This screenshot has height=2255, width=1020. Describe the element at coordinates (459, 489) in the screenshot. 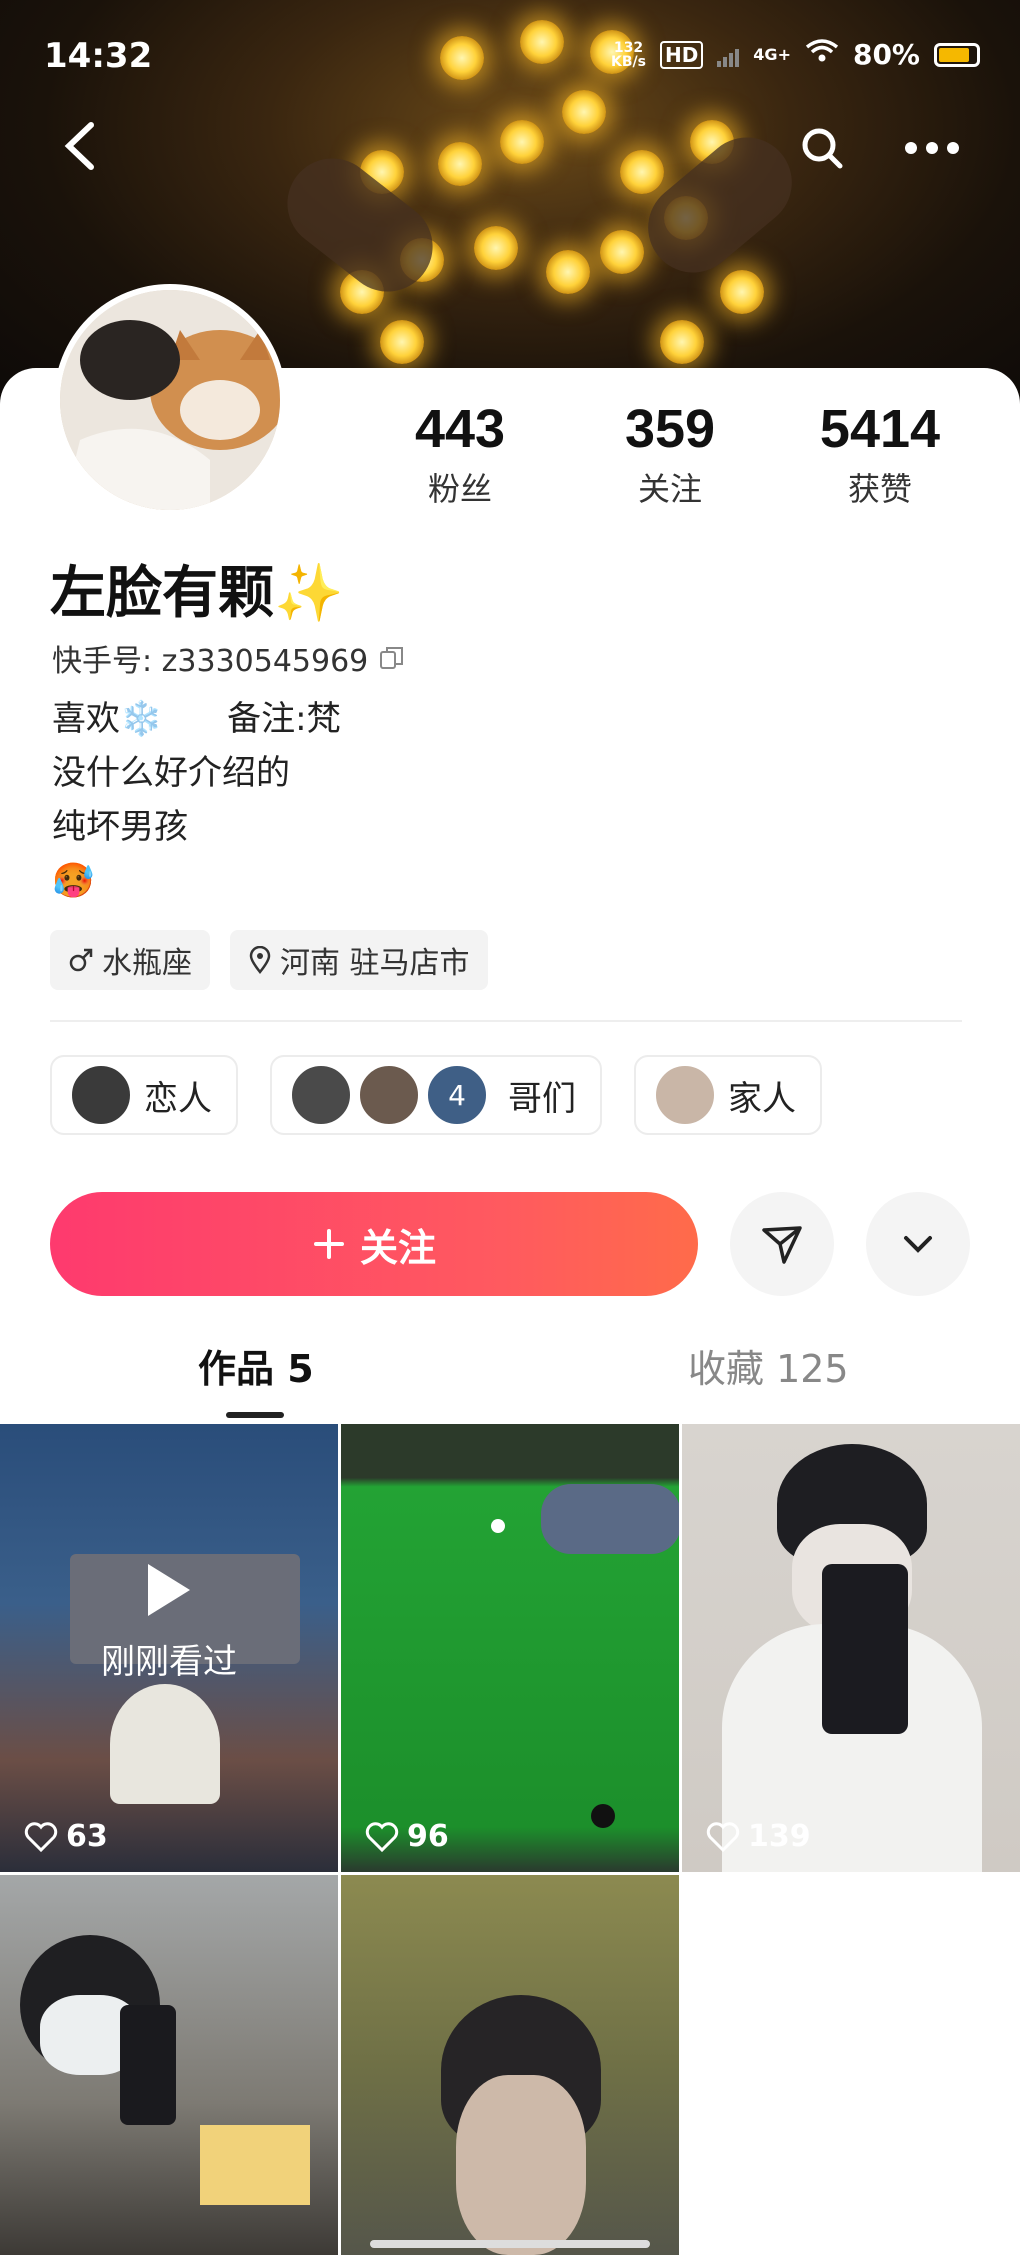

I see `stat-label: 粉丝` at that location.